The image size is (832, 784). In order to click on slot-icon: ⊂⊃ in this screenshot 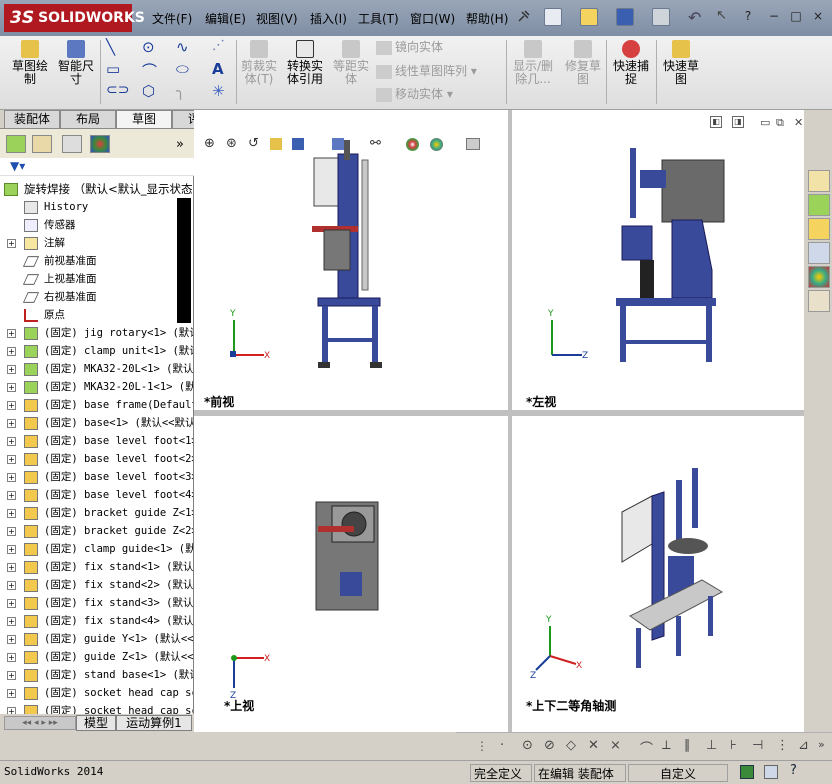, I will do `click(117, 91)`.